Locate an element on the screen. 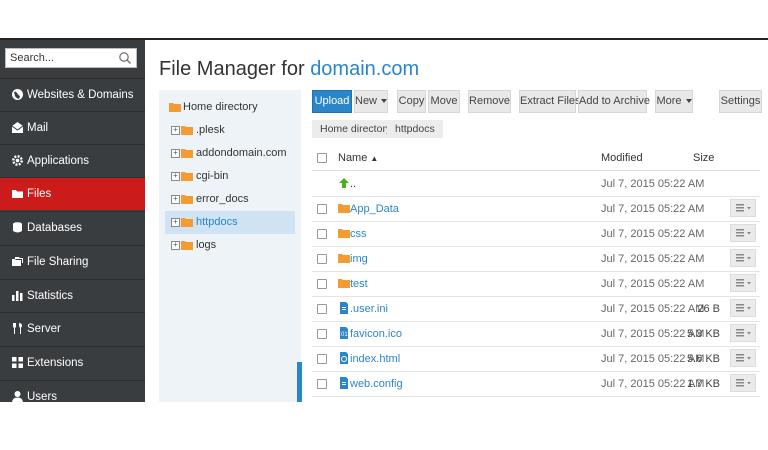  file-name: .. is located at coordinates (353, 184).